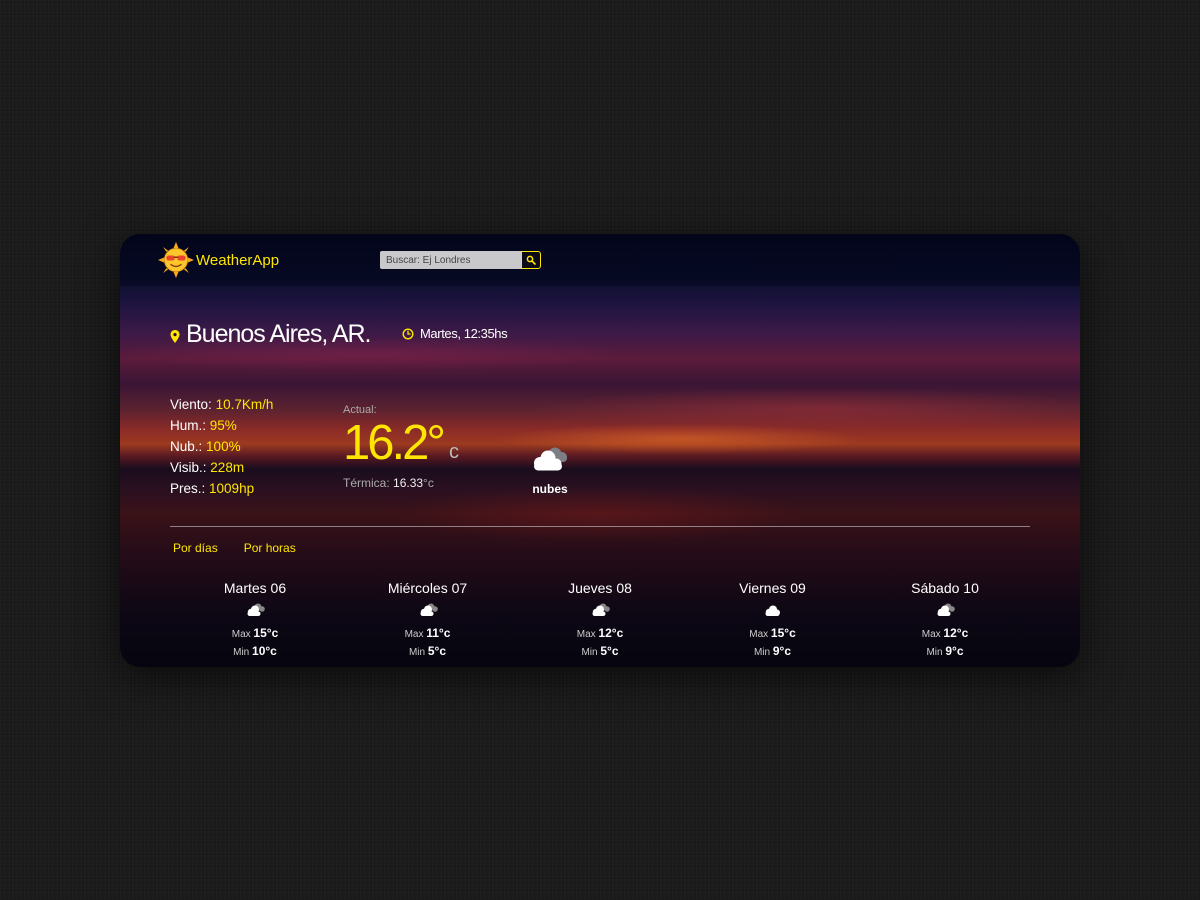 Image resolution: width=1200 pixels, height=900 pixels. I want to click on humidity-row: Hum.: 95%, so click(221, 425).